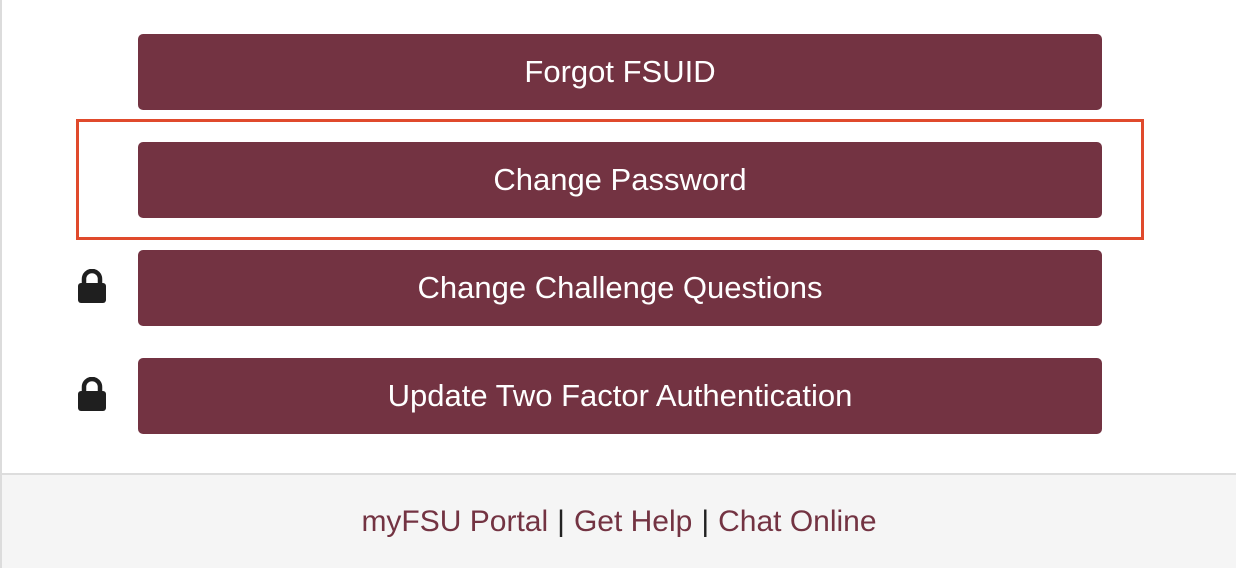  Describe the element at coordinates (620, 72) in the screenshot. I see `forgot-fsuid-button: Forgot FSUID` at that location.